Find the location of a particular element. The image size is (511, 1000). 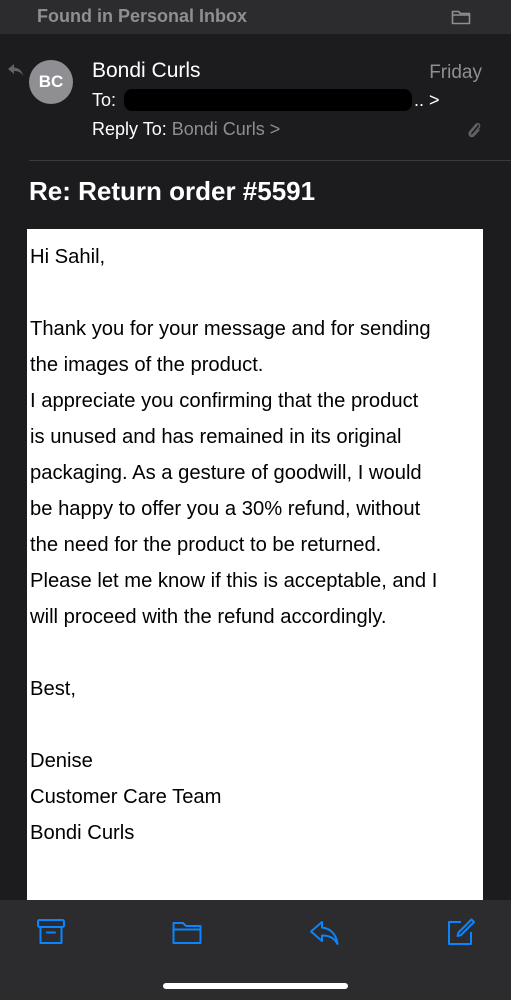

message-date: Friday is located at coordinates (455, 72).